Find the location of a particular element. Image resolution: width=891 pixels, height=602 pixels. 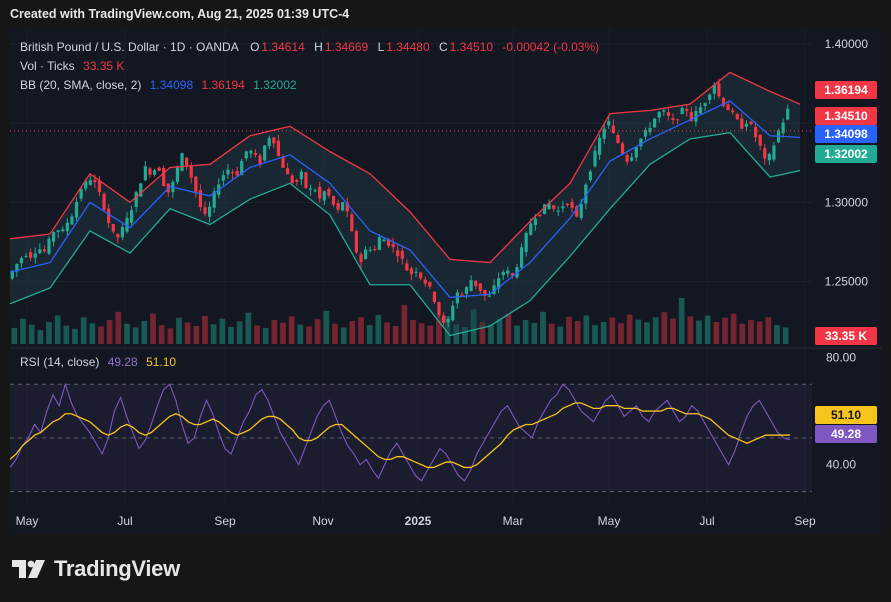

bollinger-lower-value: 1.32002 is located at coordinates (275, 85).